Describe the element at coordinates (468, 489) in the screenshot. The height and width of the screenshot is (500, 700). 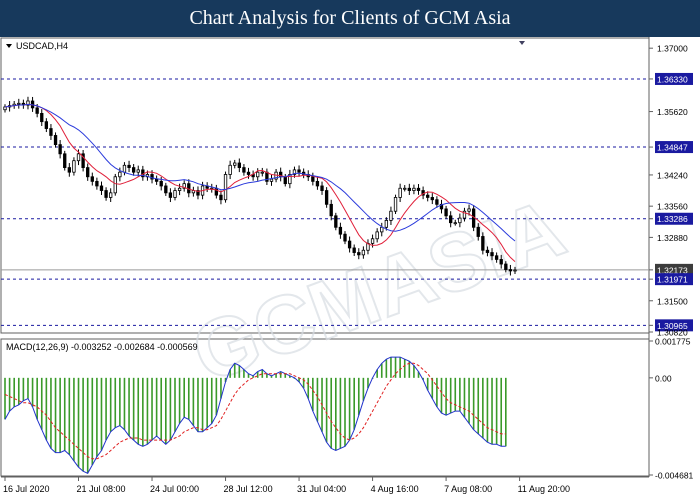
I see `time-tick-label: 7 Aug 08:00` at that location.